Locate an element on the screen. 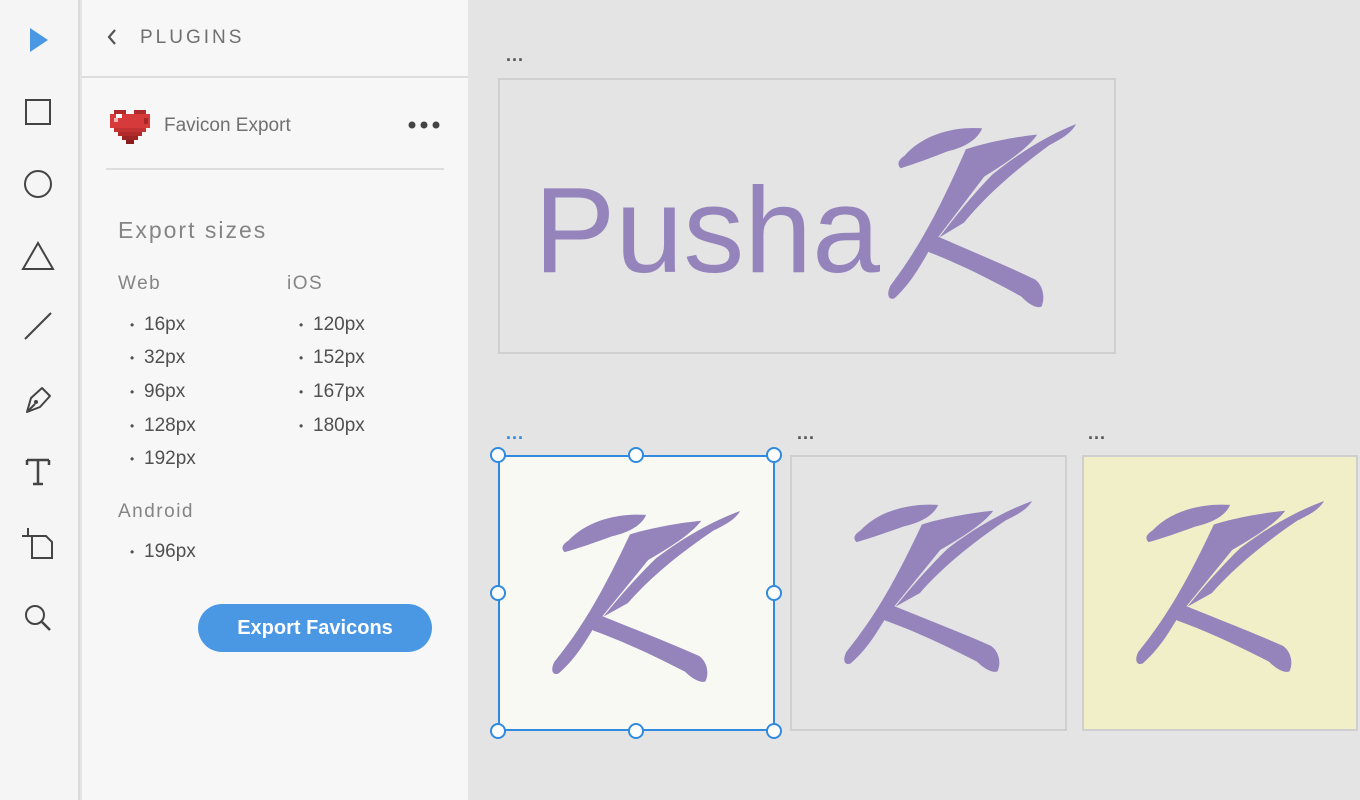  ellipse-tool is located at coordinates (38, 184).